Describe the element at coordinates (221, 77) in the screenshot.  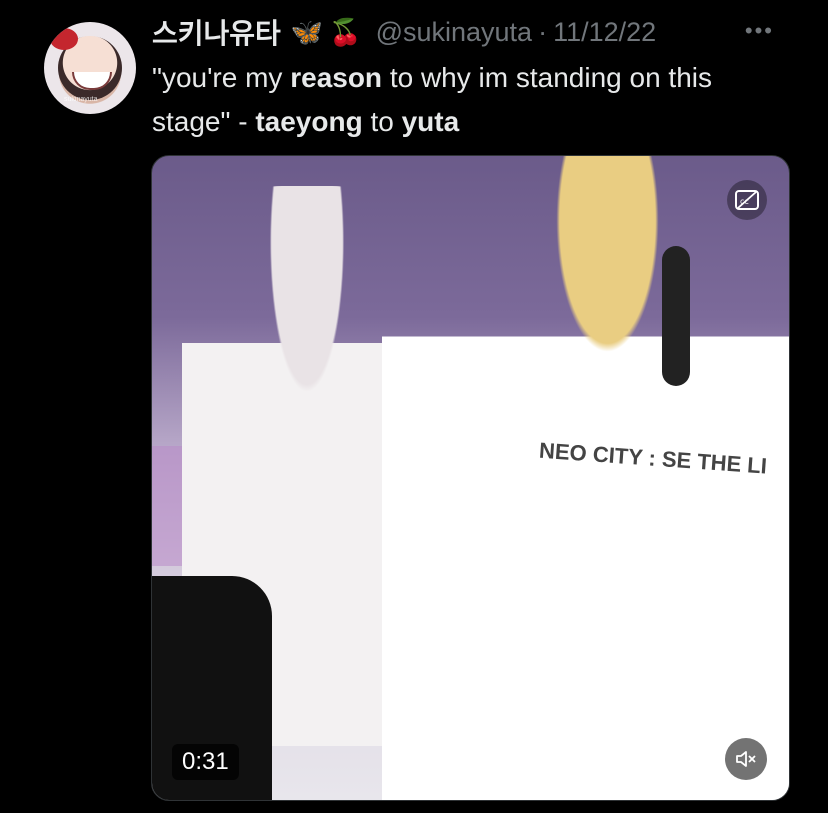
I see `tweet-text-part: "you're my` at that location.